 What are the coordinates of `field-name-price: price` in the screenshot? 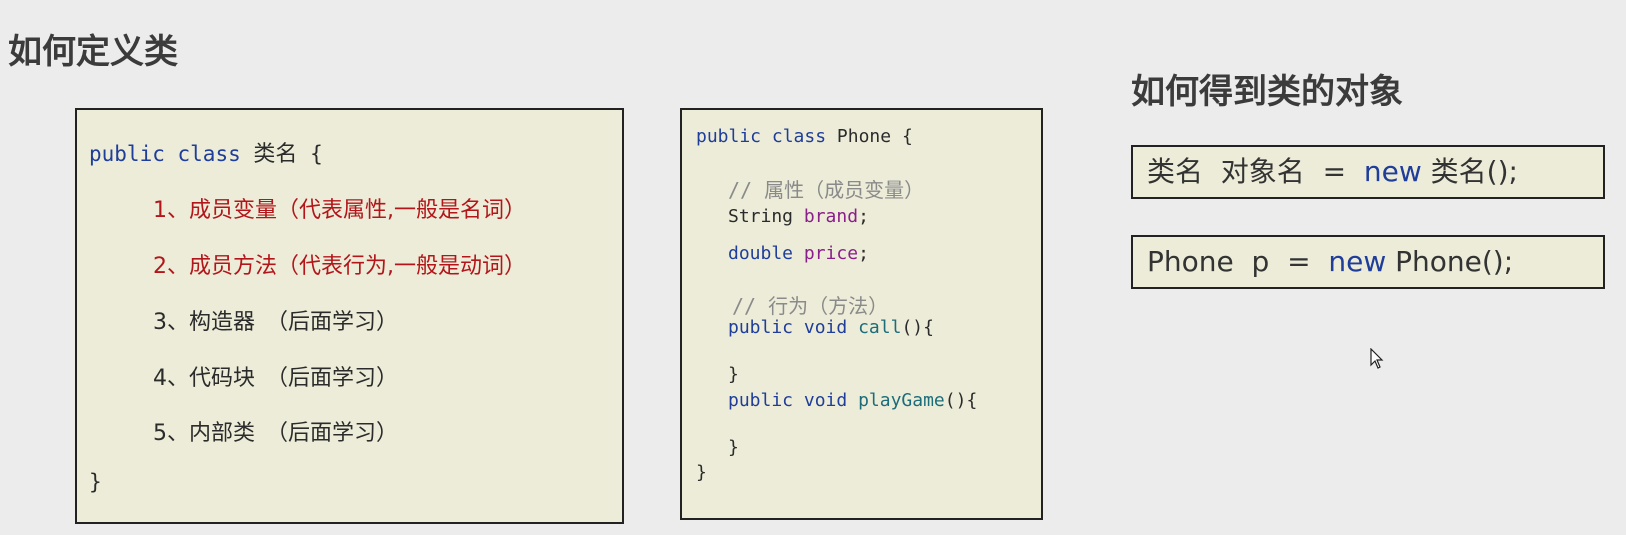 It's located at (831, 253).